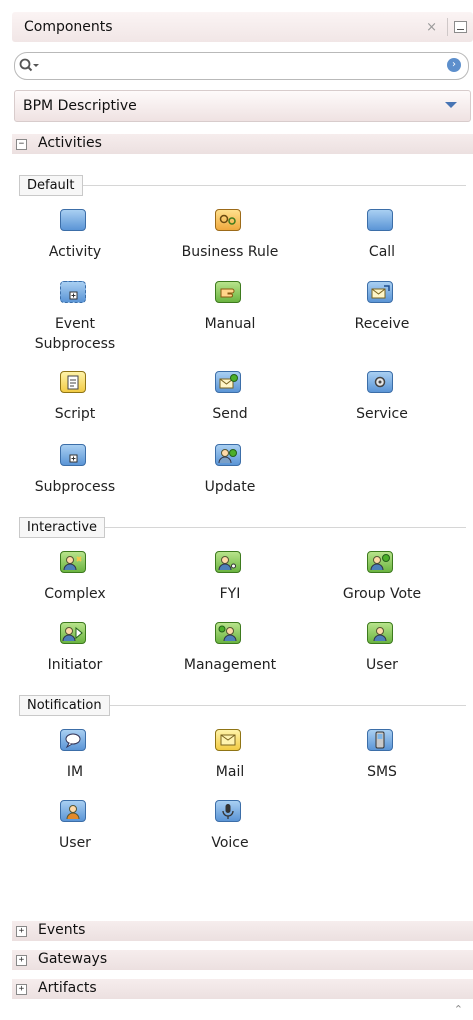 The height and width of the screenshot is (1020, 473). What do you see at coordinates (380, 292) in the screenshot?
I see `envelope-in-icon` at bounding box center [380, 292].